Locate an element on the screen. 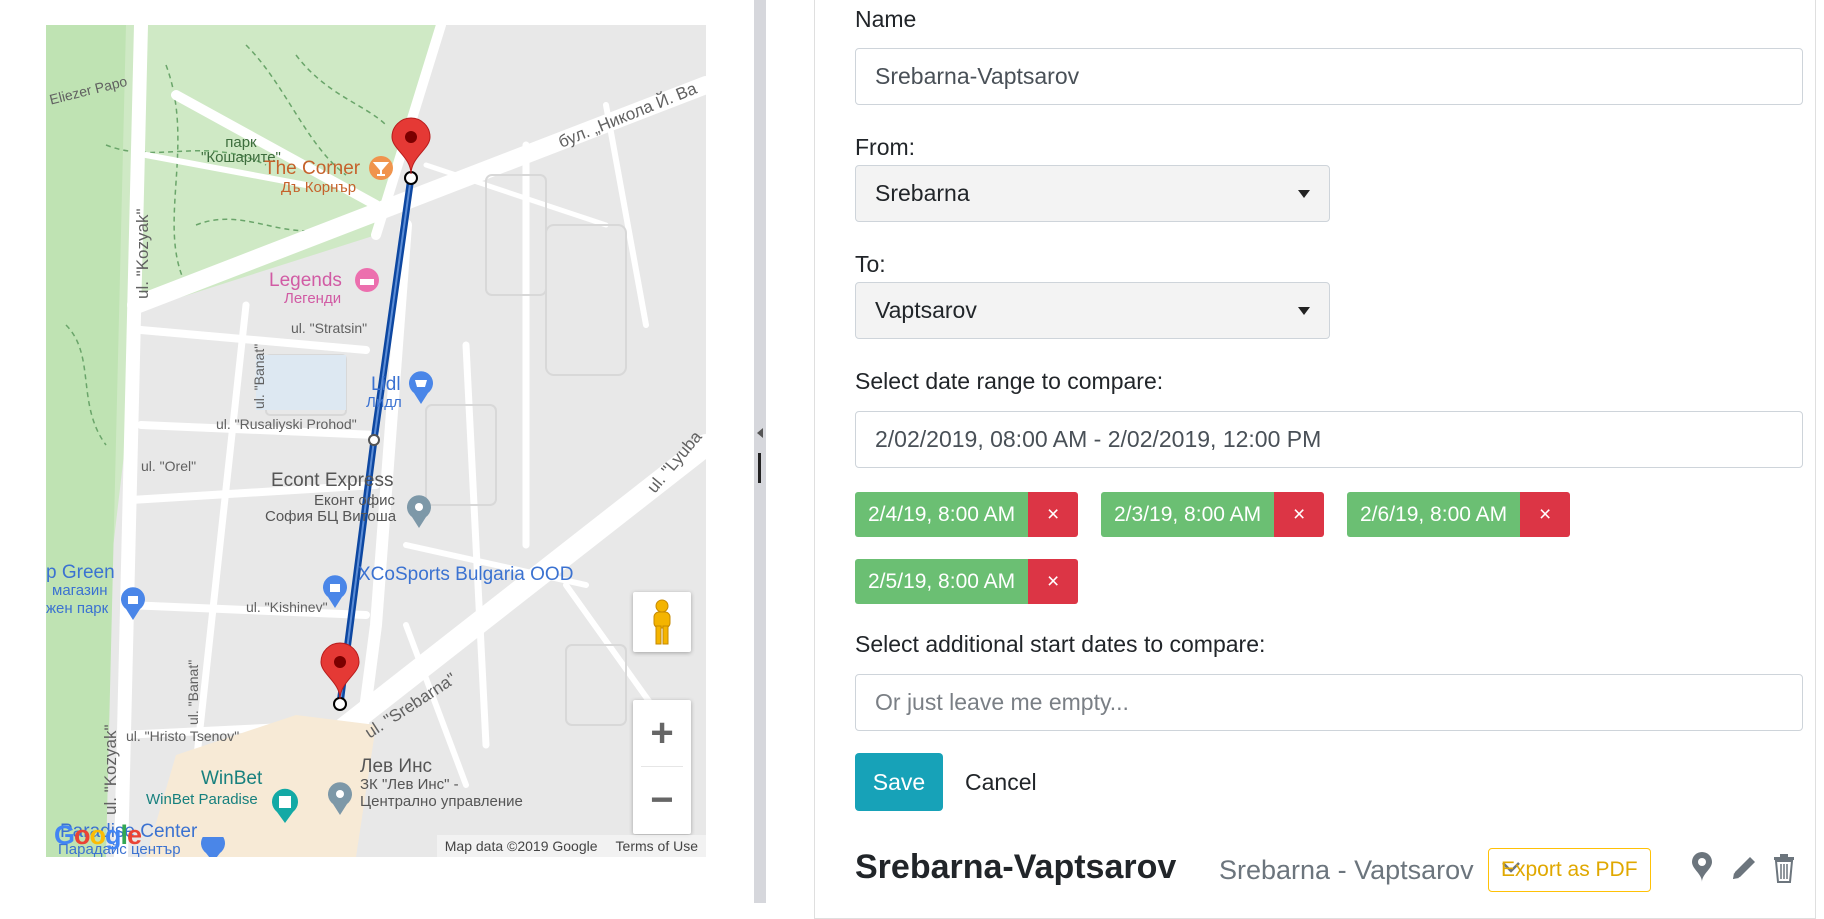 The height and width of the screenshot is (919, 1824). map-label-banat-2: ul. "Banat" is located at coordinates (193, 692).